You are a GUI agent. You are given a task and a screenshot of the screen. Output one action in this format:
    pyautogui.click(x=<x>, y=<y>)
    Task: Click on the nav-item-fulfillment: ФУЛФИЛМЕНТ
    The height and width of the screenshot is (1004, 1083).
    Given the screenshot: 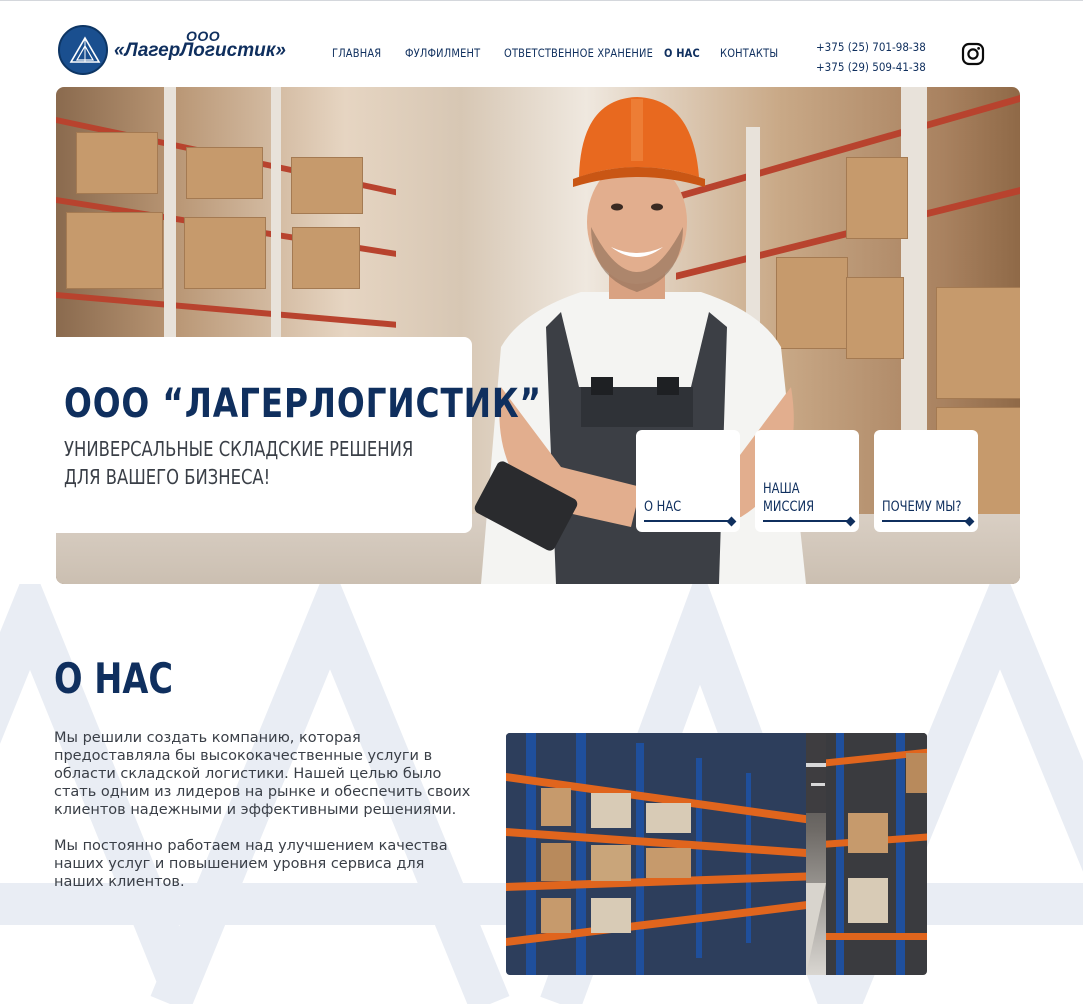 What is the action you would take?
    pyautogui.click(x=442, y=53)
    